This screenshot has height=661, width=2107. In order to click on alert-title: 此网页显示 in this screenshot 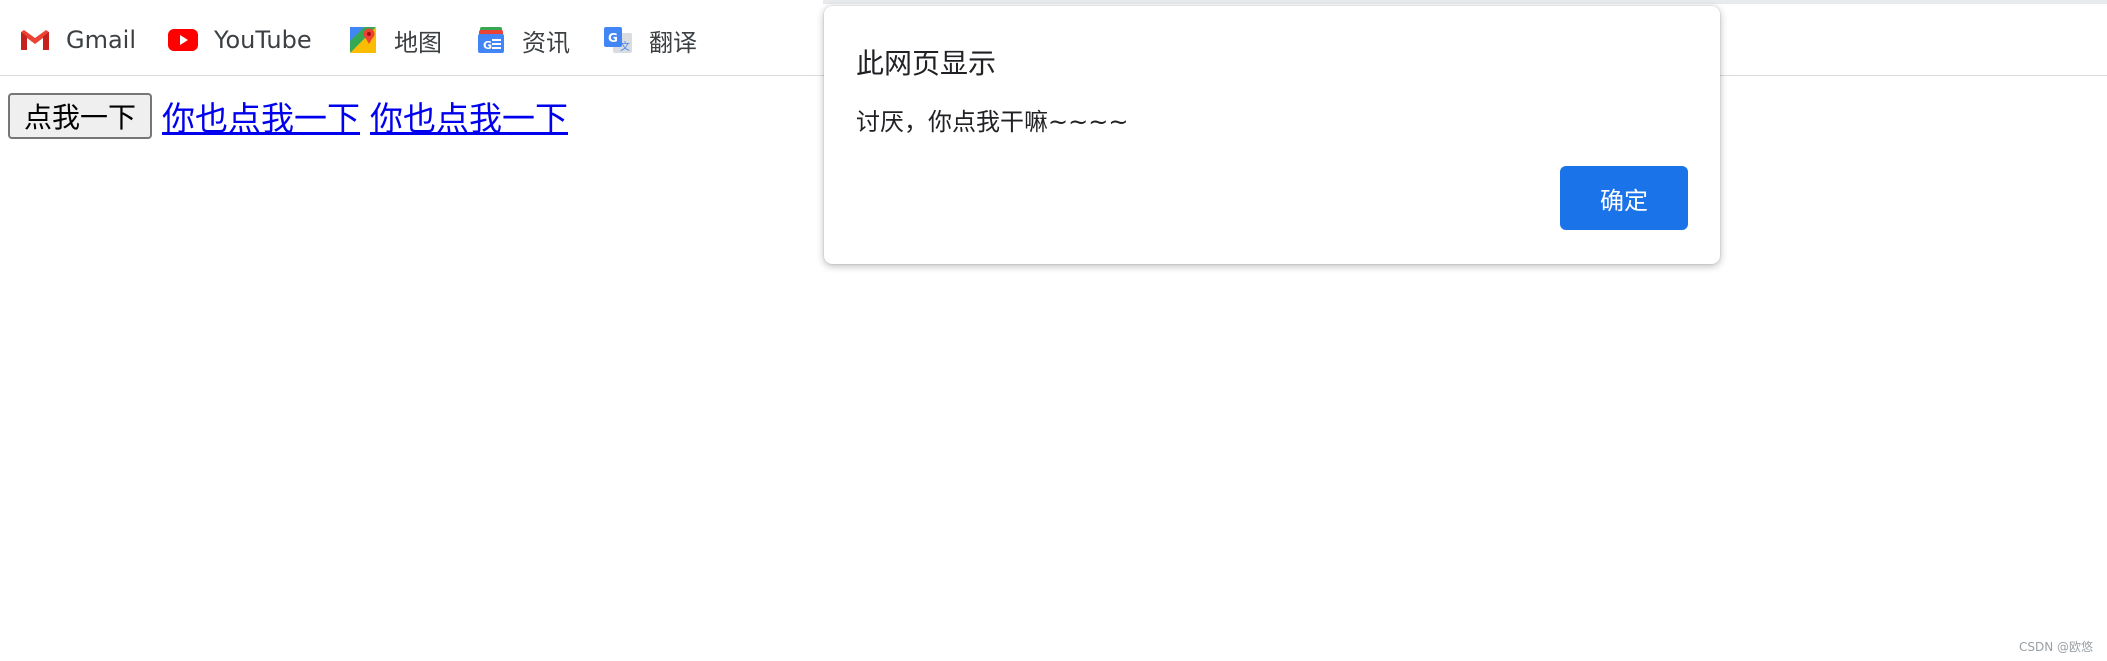, I will do `click(926, 63)`.